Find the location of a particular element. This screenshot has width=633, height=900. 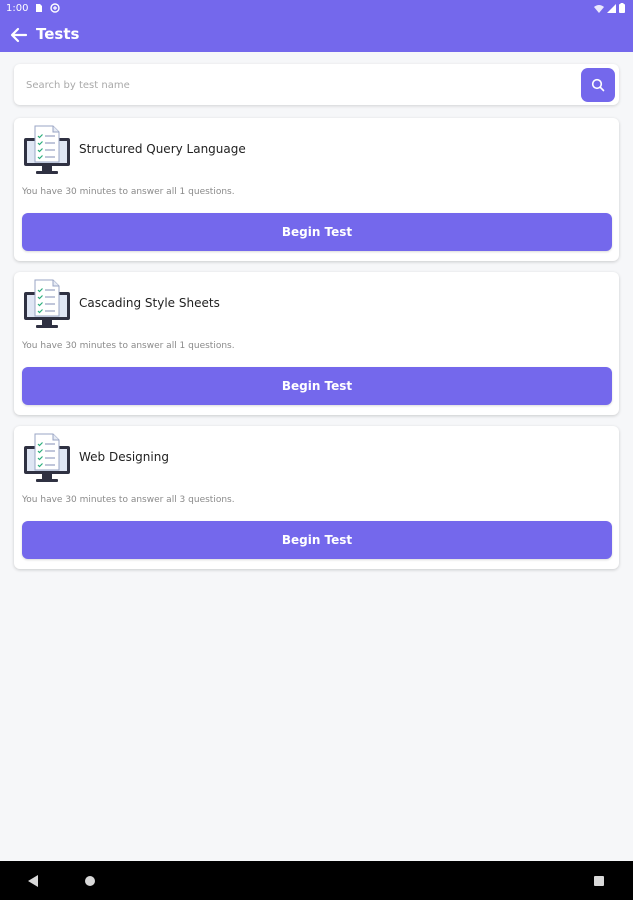

test-name: Web Designing is located at coordinates (124, 457).